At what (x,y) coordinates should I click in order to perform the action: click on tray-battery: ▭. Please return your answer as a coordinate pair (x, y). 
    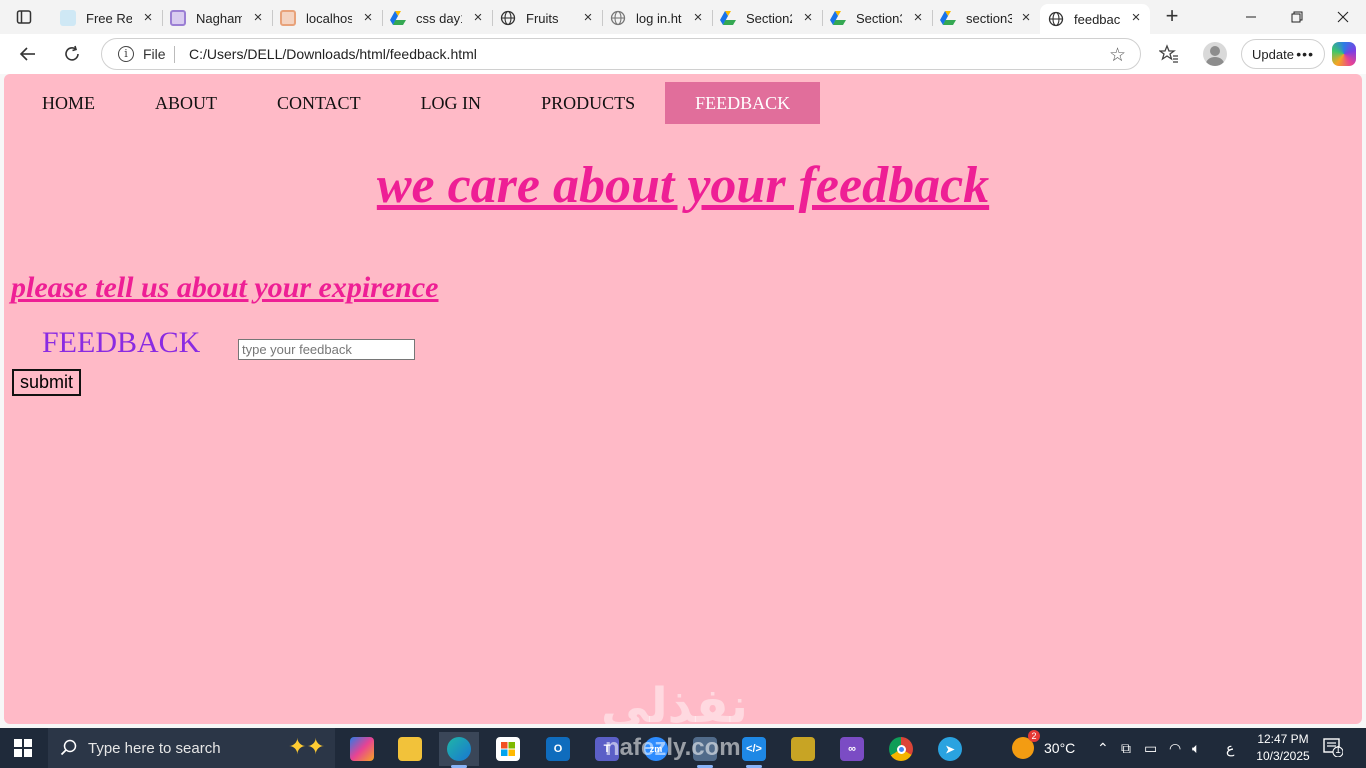
    Looking at the image, I should click on (1150, 748).